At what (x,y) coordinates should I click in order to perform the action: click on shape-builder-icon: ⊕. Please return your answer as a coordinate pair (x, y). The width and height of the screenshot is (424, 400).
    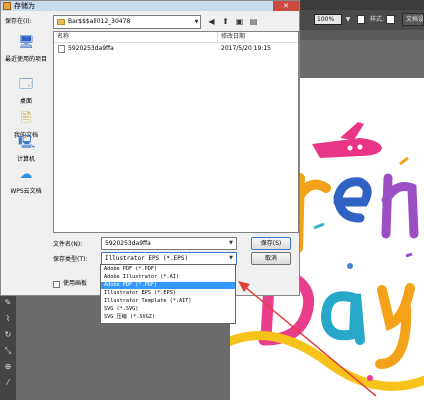
    Looking at the image, I should click on (8, 367).